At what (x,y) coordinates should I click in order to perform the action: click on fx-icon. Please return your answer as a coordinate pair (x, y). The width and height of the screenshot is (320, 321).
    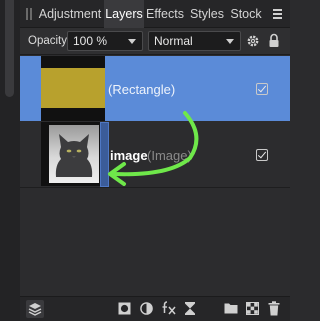
    Looking at the image, I should click on (169, 308).